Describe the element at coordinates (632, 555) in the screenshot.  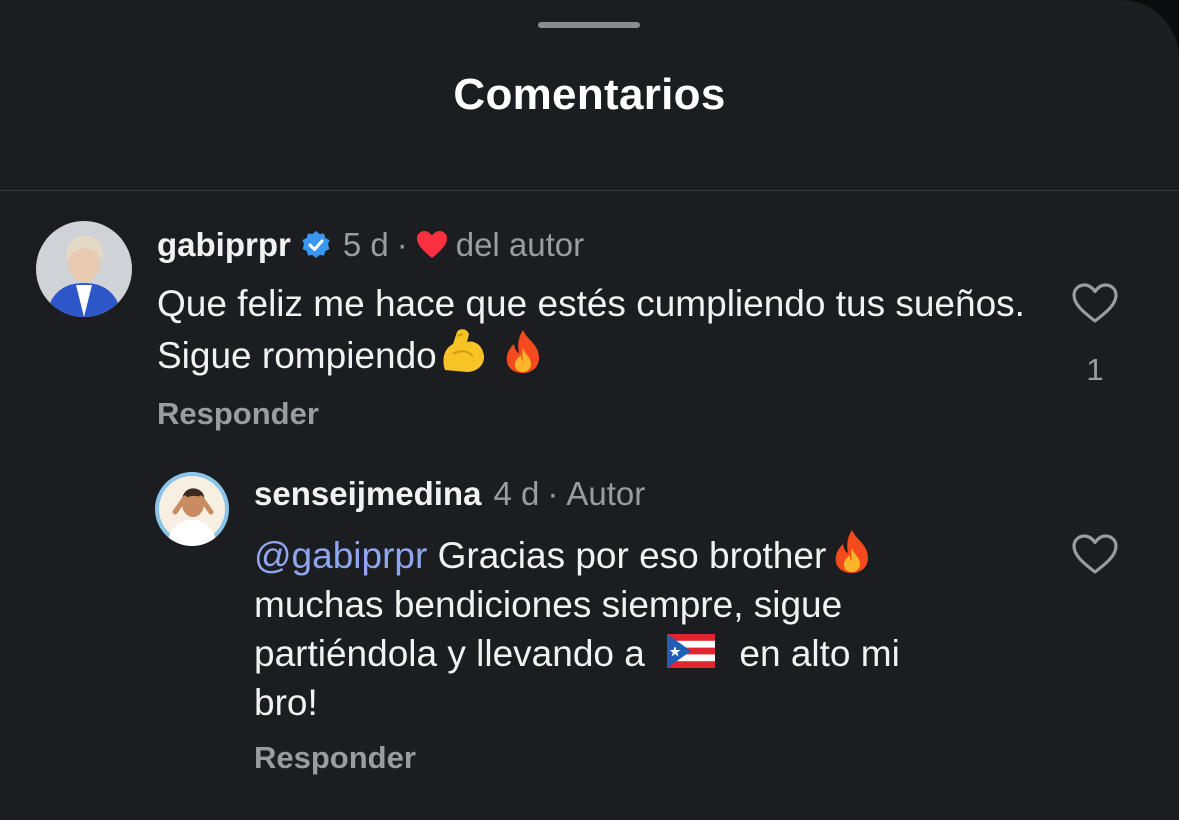
I see `reply-text-part: Gracias por eso brother` at that location.